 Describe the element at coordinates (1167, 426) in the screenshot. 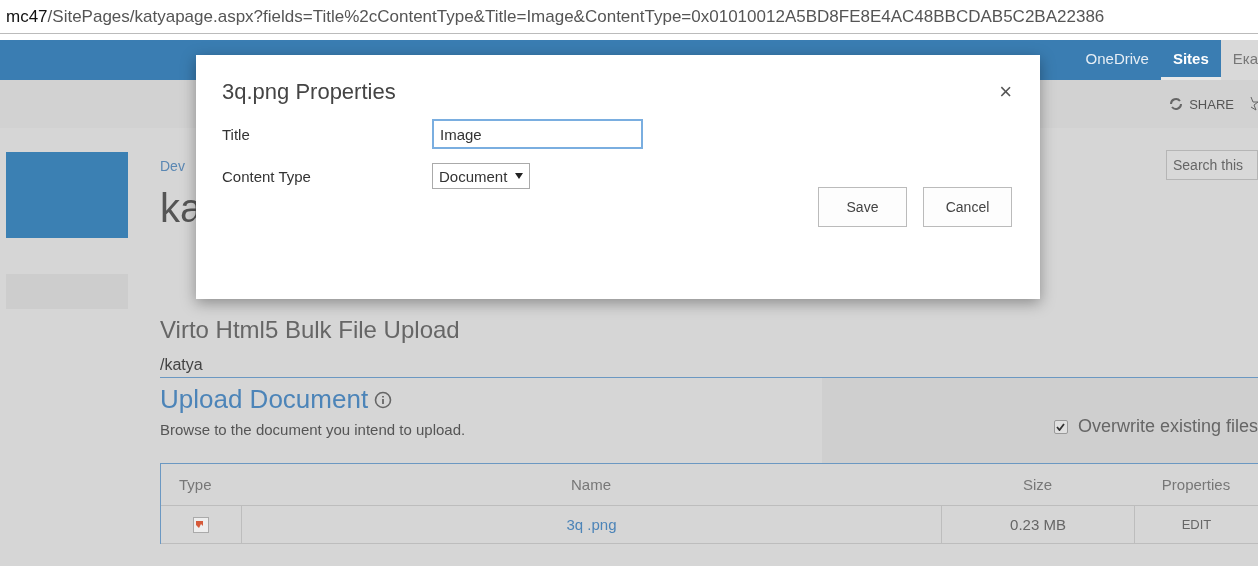

I see `overwrite-label: Overwrite existing files` at that location.